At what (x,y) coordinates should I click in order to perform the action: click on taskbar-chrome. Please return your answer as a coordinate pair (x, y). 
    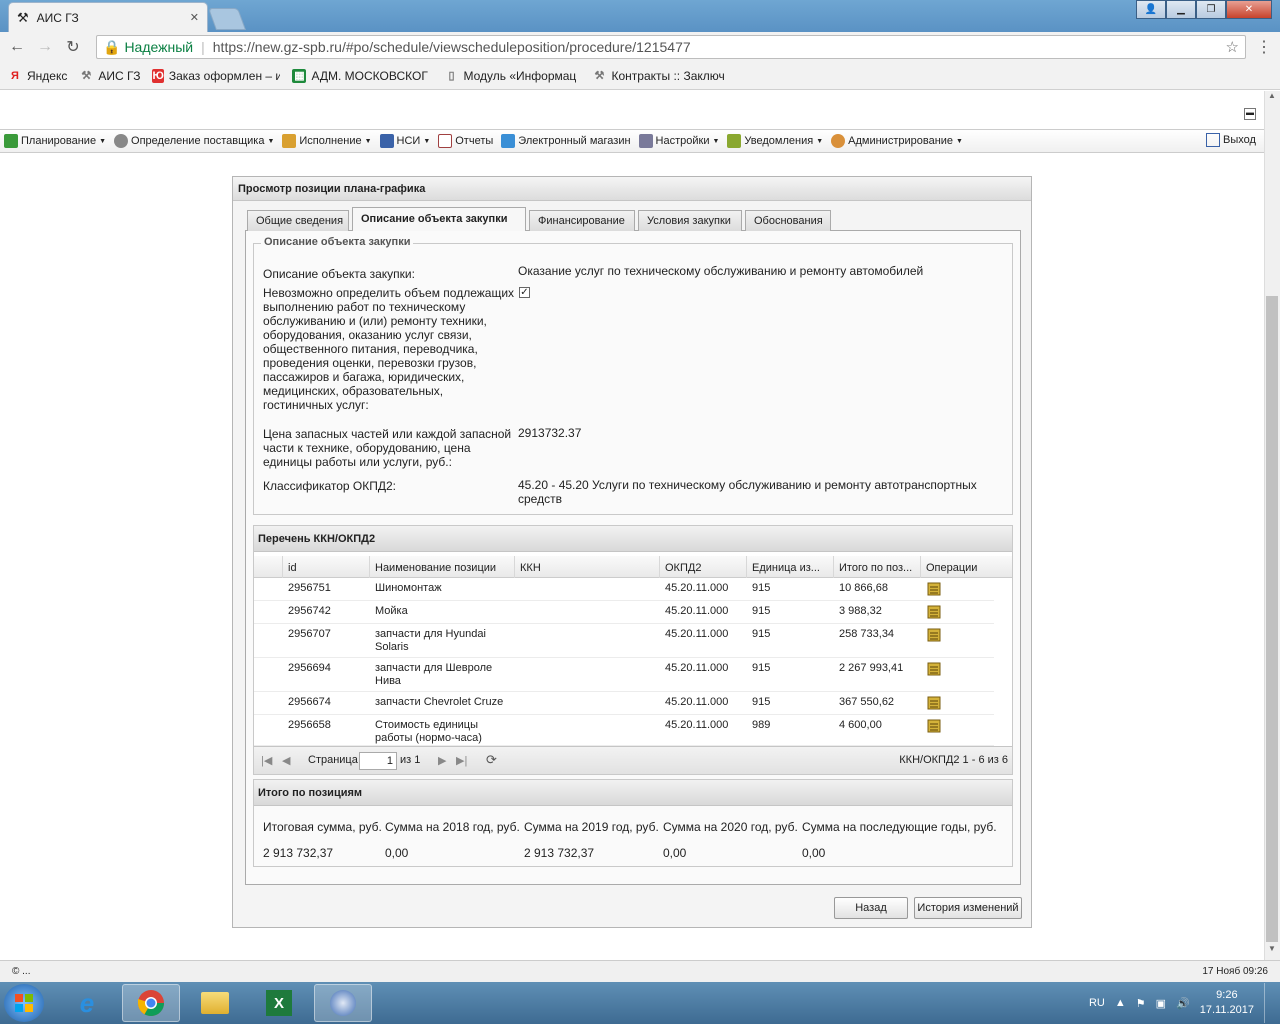
    Looking at the image, I should click on (151, 1003).